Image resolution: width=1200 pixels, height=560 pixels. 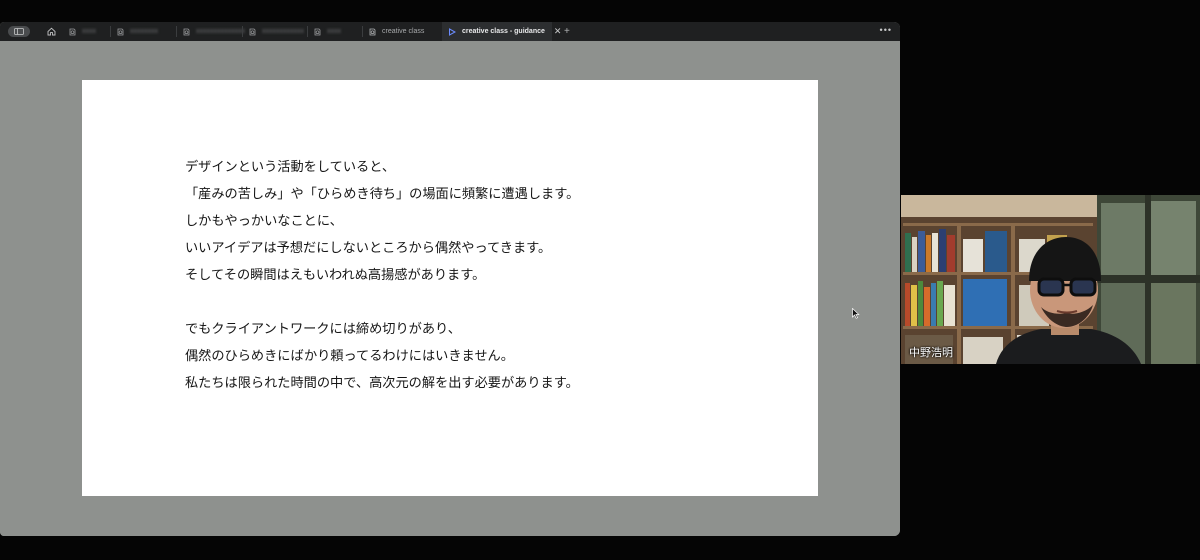 I want to click on tab-5: xxxx, so click(x=334, y=31).